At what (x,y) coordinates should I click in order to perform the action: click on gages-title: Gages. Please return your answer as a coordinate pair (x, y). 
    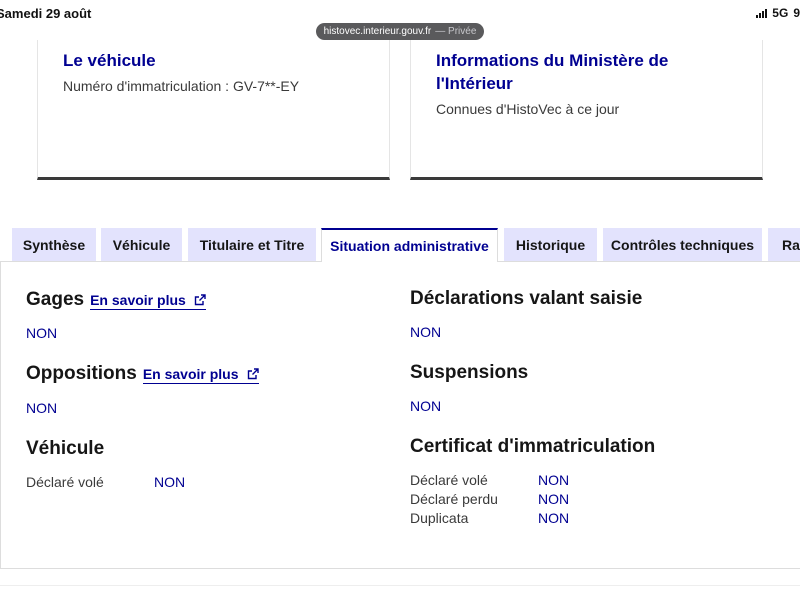
    Looking at the image, I should click on (55, 299).